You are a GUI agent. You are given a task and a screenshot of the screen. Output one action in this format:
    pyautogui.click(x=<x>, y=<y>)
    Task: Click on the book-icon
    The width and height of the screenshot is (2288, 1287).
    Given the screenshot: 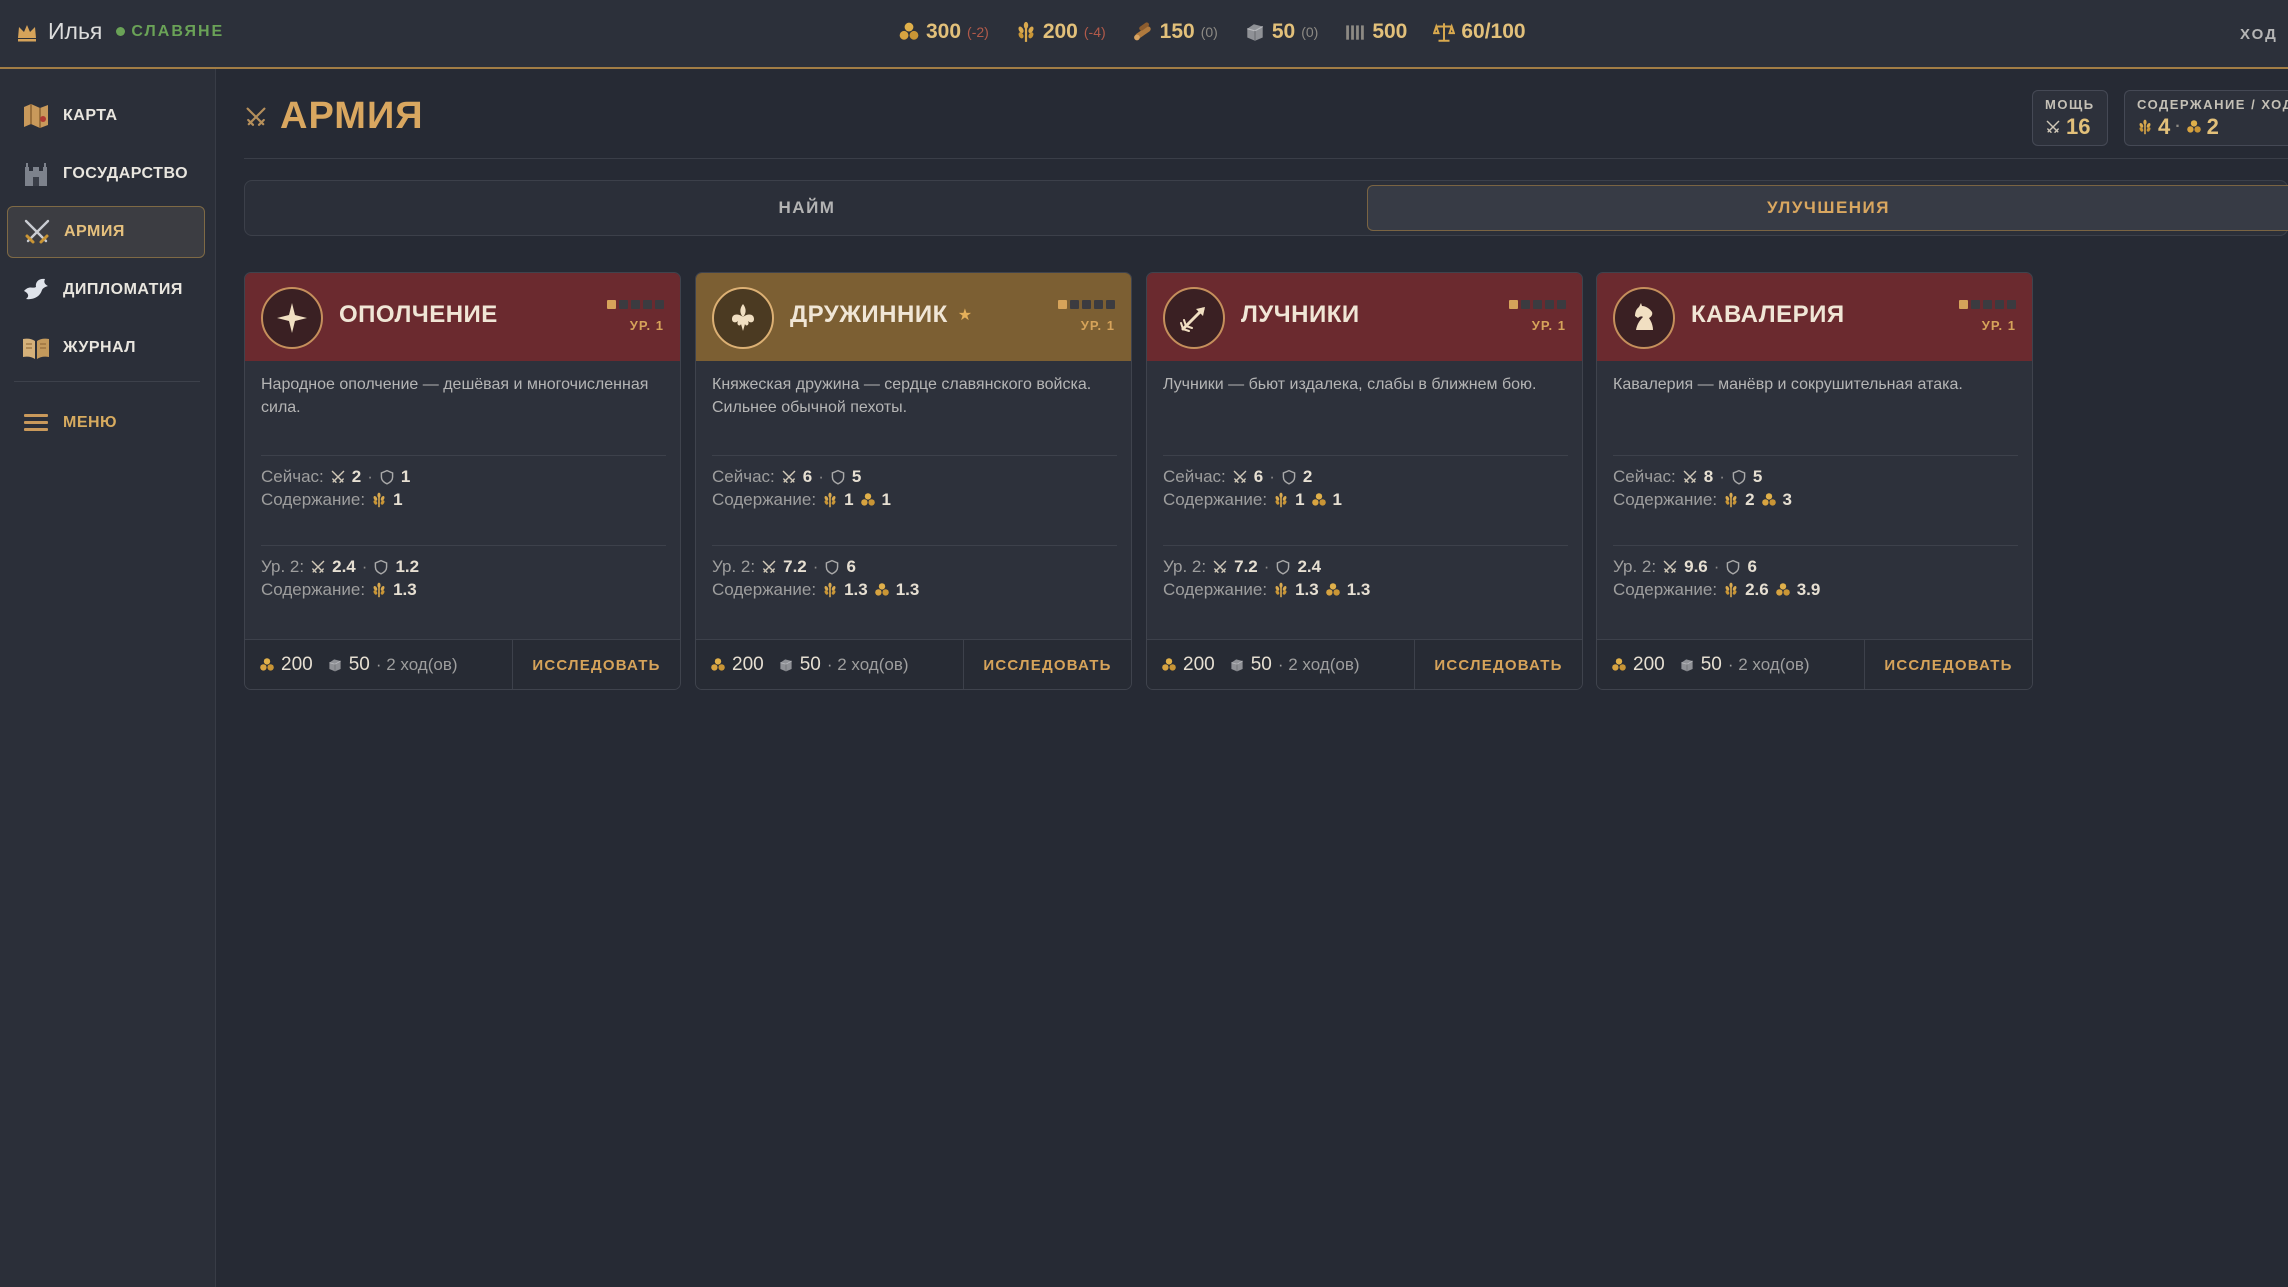 What is the action you would take?
    pyautogui.click(x=36, y=348)
    